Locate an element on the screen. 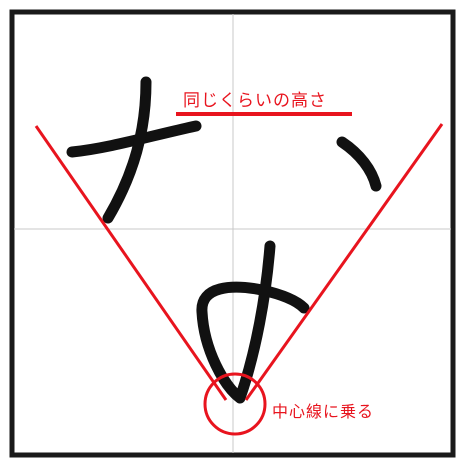 The height and width of the screenshot is (469, 469). center-line-annotation: 中心線に乗る is located at coordinates (323, 411).